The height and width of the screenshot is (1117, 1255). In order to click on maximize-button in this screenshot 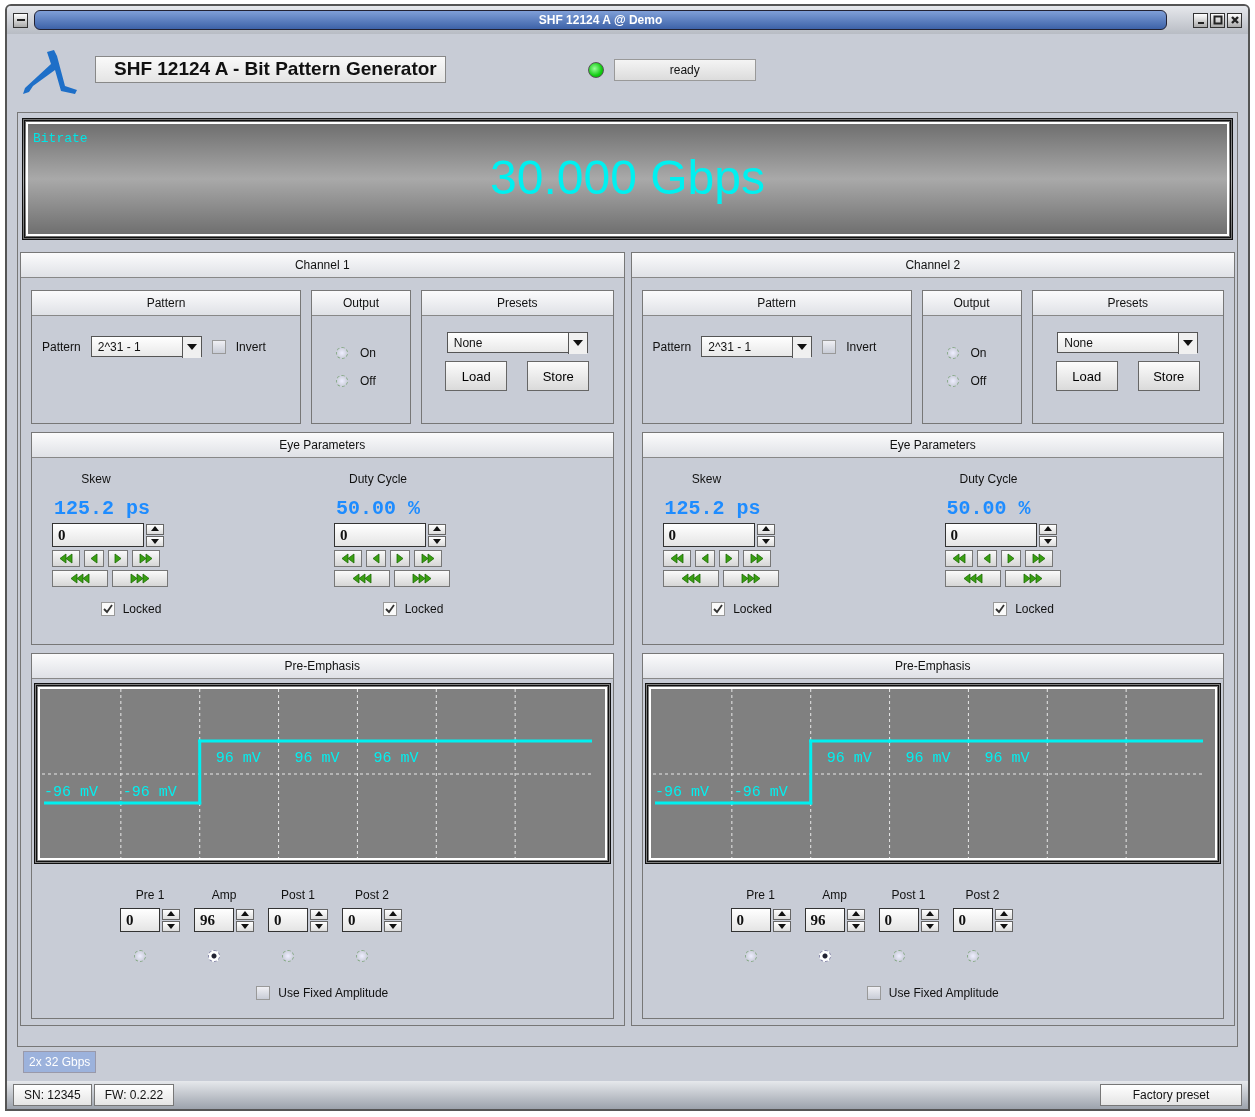, I will do `click(1217, 20)`.